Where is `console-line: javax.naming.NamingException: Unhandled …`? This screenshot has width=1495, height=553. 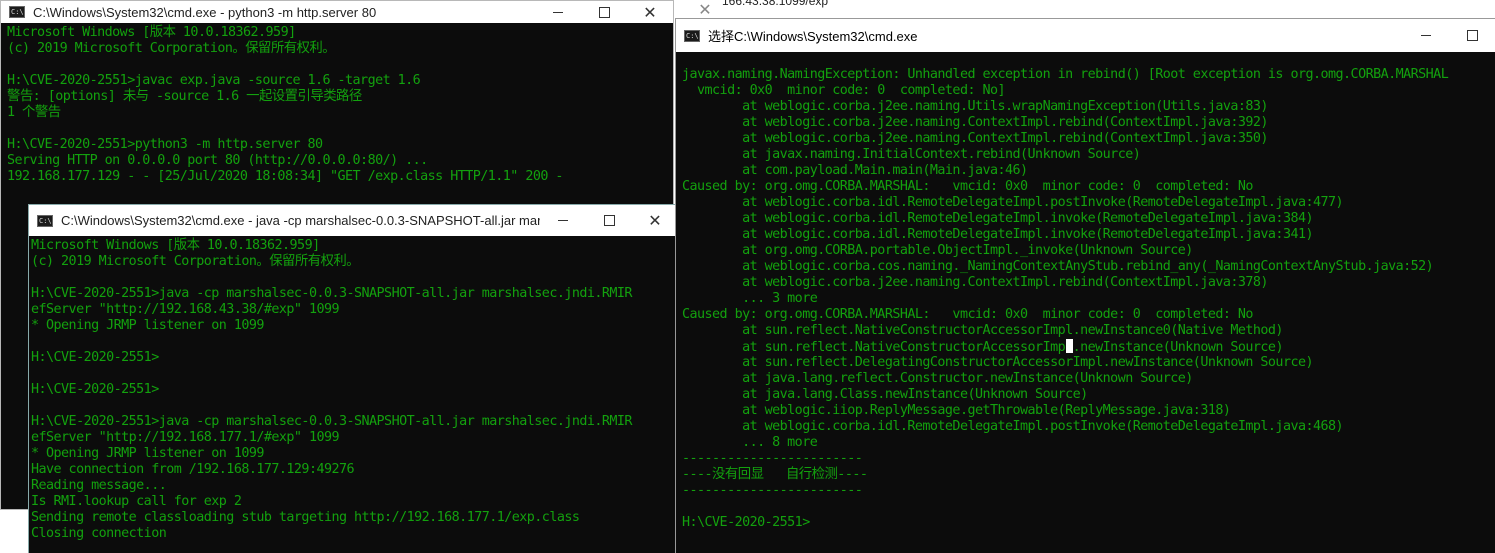 console-line: javax.naming.NamingException: Unhandled … is located at coordinates (1065, 74).